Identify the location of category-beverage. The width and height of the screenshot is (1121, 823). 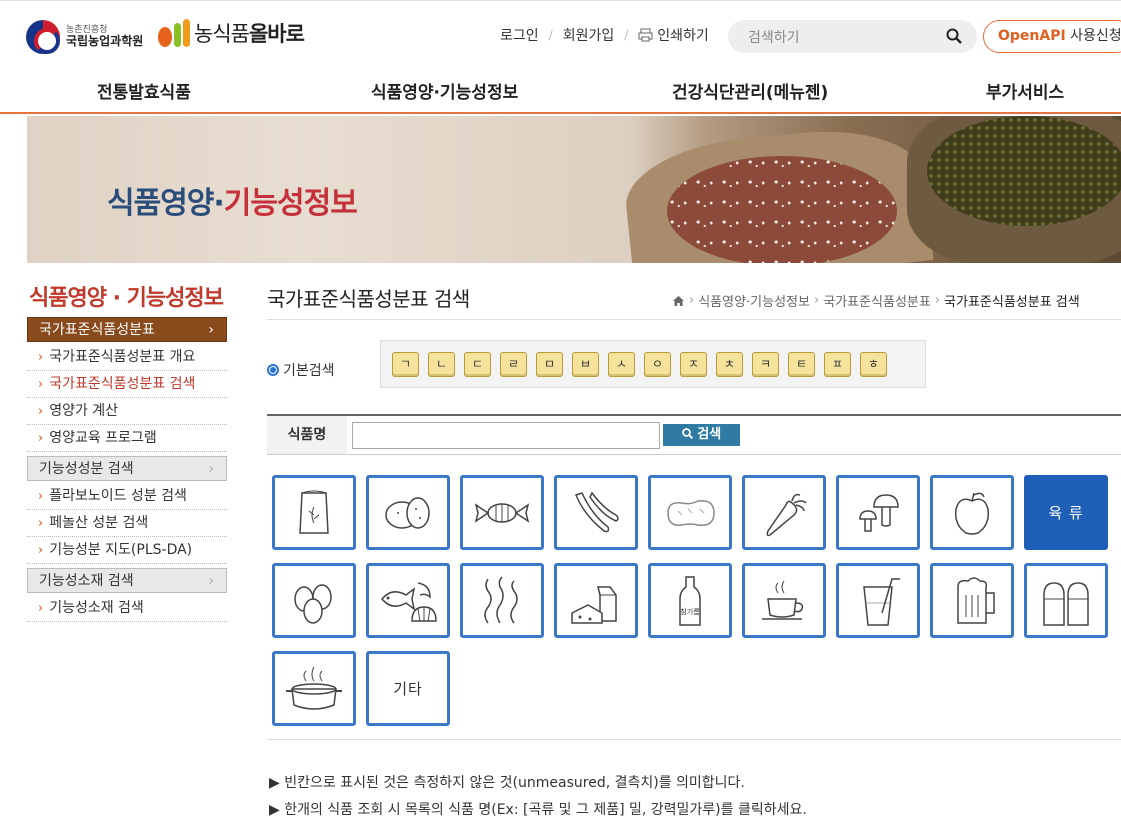
(784, 600).